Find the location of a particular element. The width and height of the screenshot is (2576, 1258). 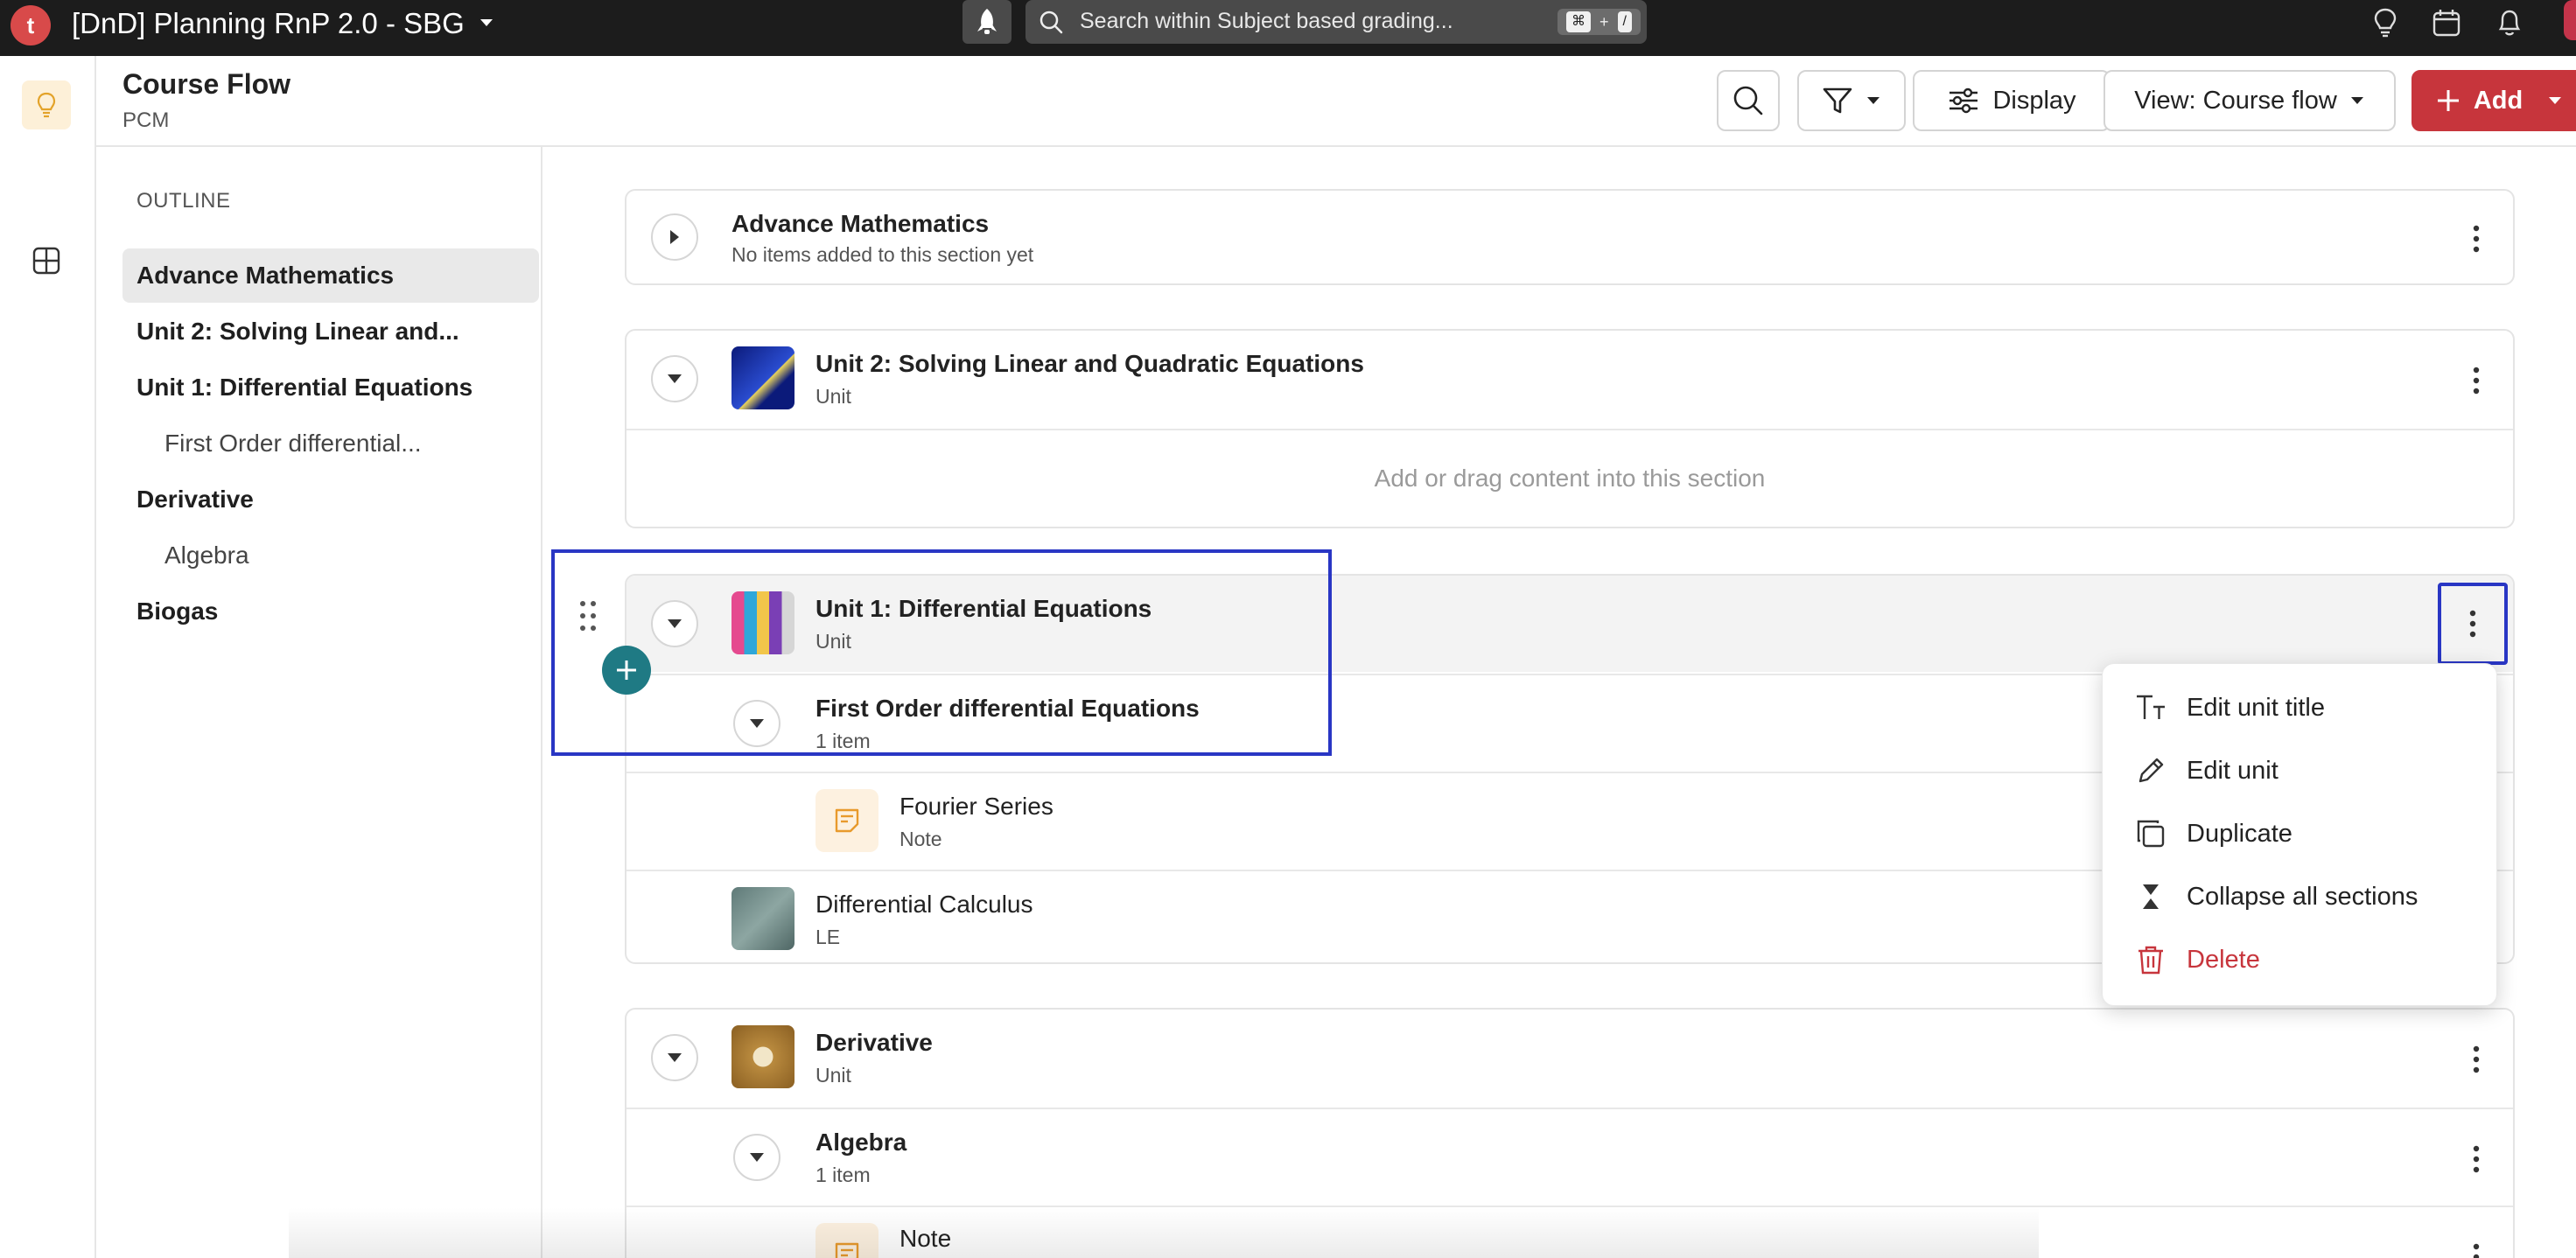

subsection-row: Algebra 1 item is located at coordinates (1569, 1156).